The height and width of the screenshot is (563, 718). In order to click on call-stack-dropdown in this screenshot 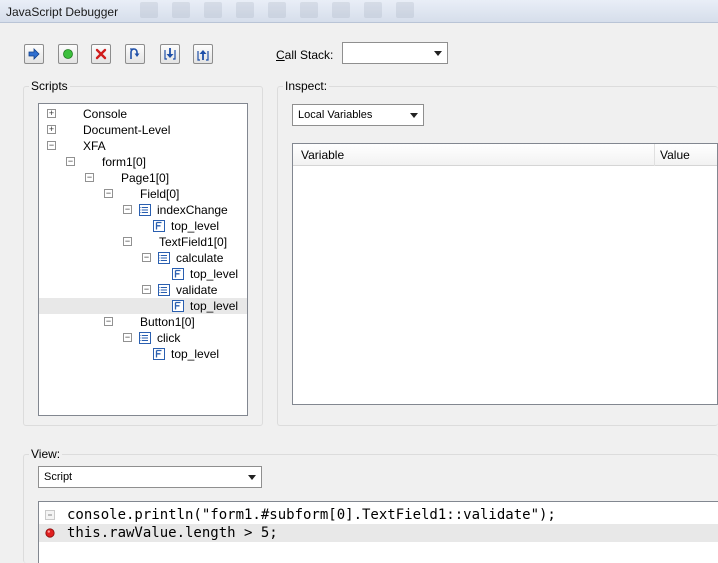, I will do `click(395, 53)`.